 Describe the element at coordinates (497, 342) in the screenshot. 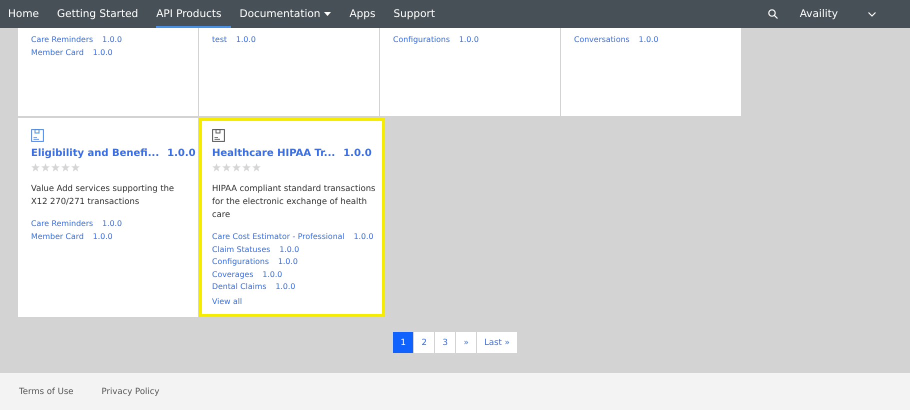

I see `page-link: Last »` at that location.